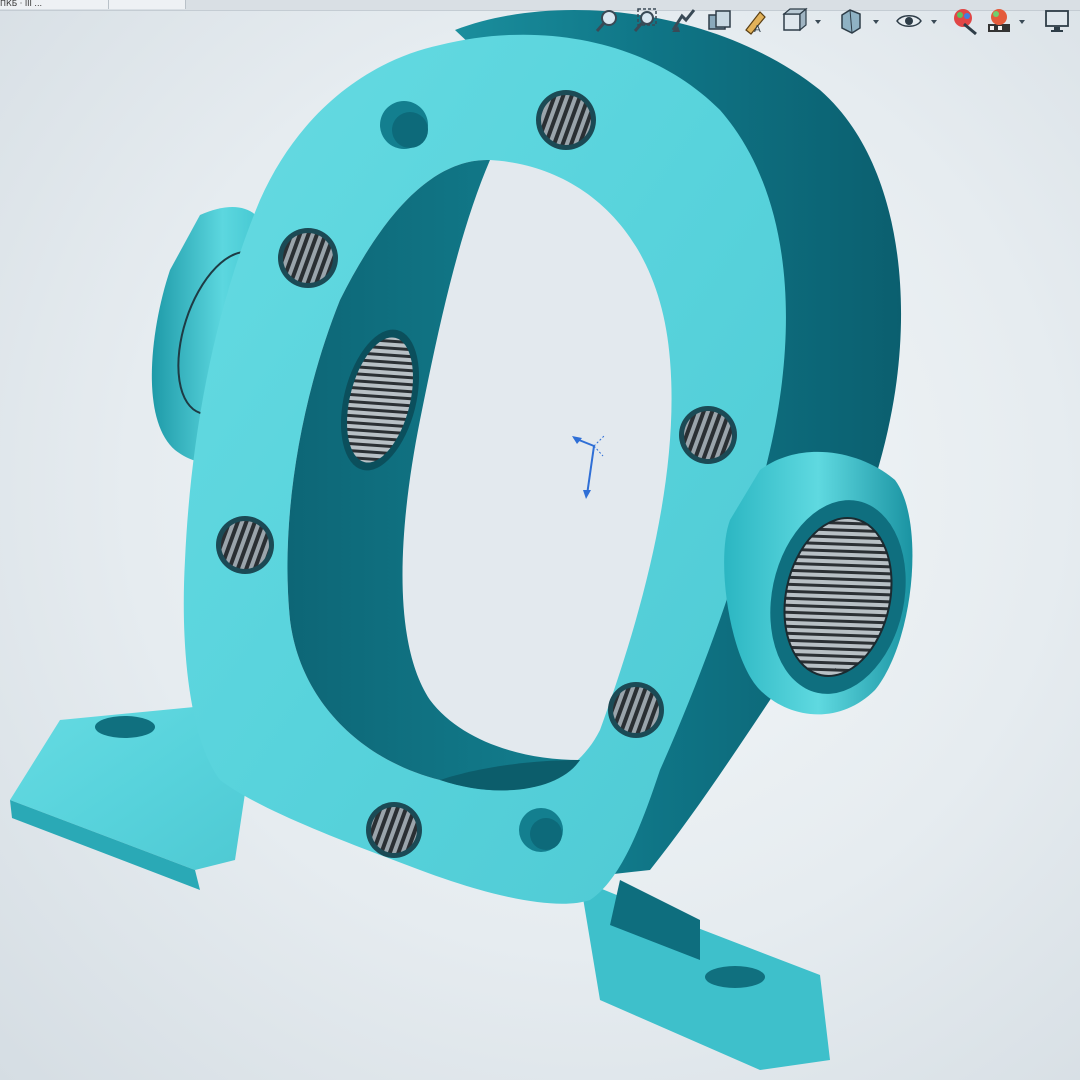 This screenshot has height=1080, width=1080. What do you see at coordinates (965, 21) in the screenshot?
I see `edit-appearance-icon` at bounding box center [965, 21].